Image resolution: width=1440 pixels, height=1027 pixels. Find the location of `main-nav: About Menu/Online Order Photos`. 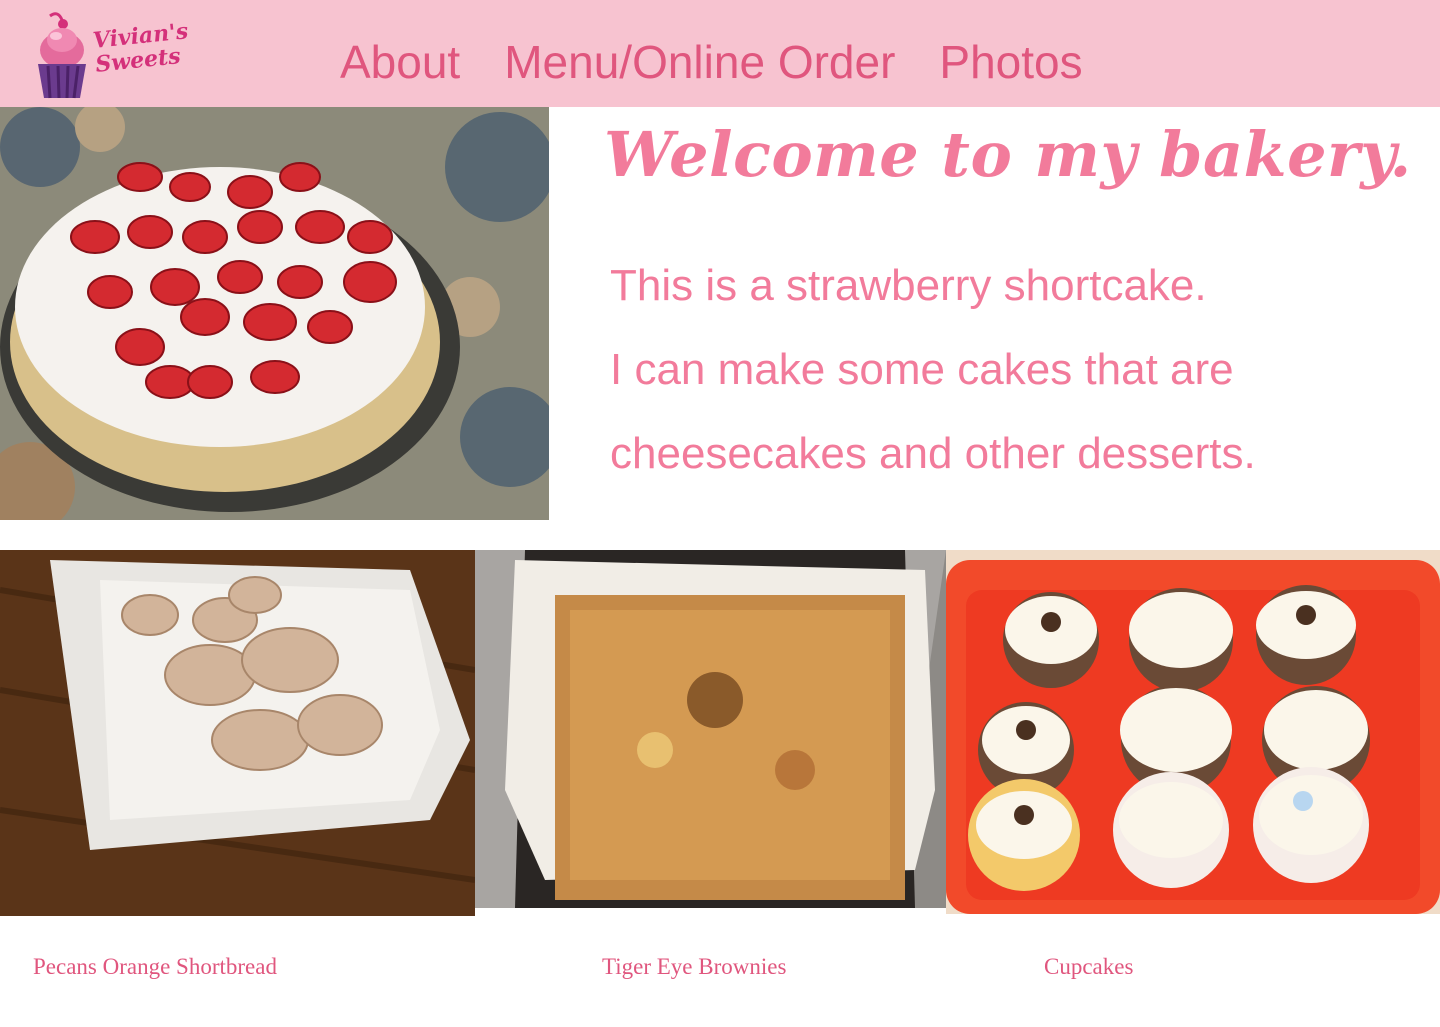

main-nav: About Menu/Online Order Photos is located at coordinates (711, 62).